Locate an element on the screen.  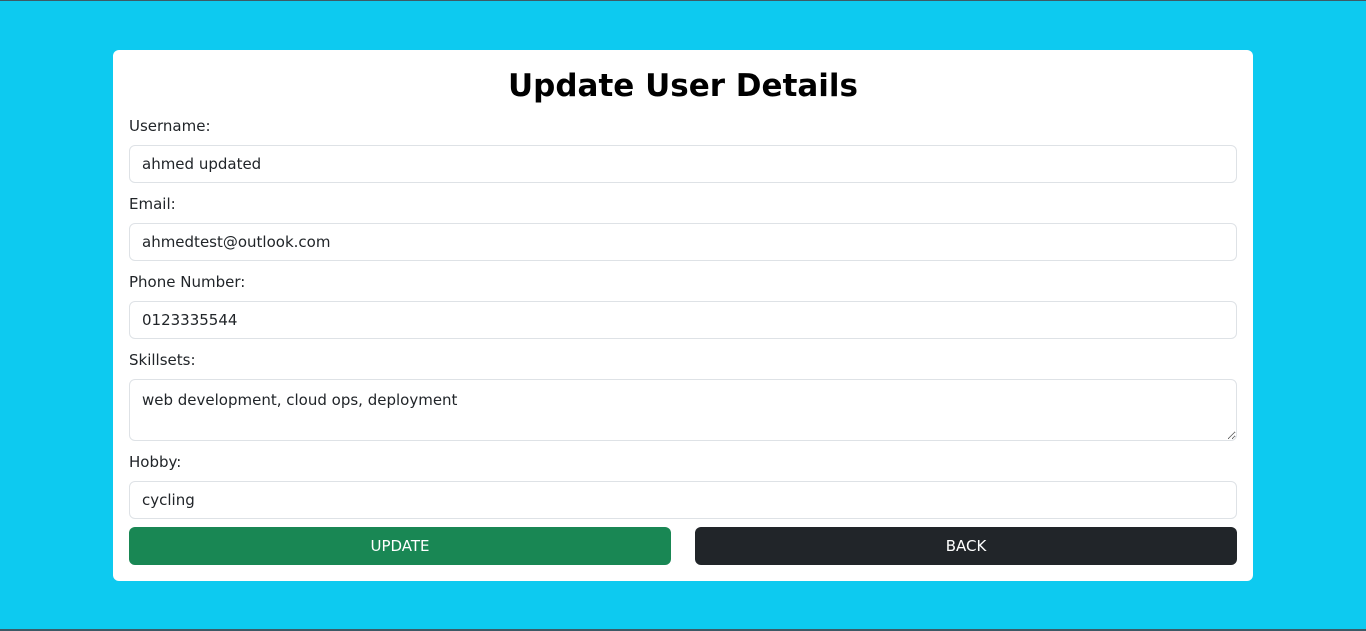
username-label: Username: is located at coordinates (170, 126).